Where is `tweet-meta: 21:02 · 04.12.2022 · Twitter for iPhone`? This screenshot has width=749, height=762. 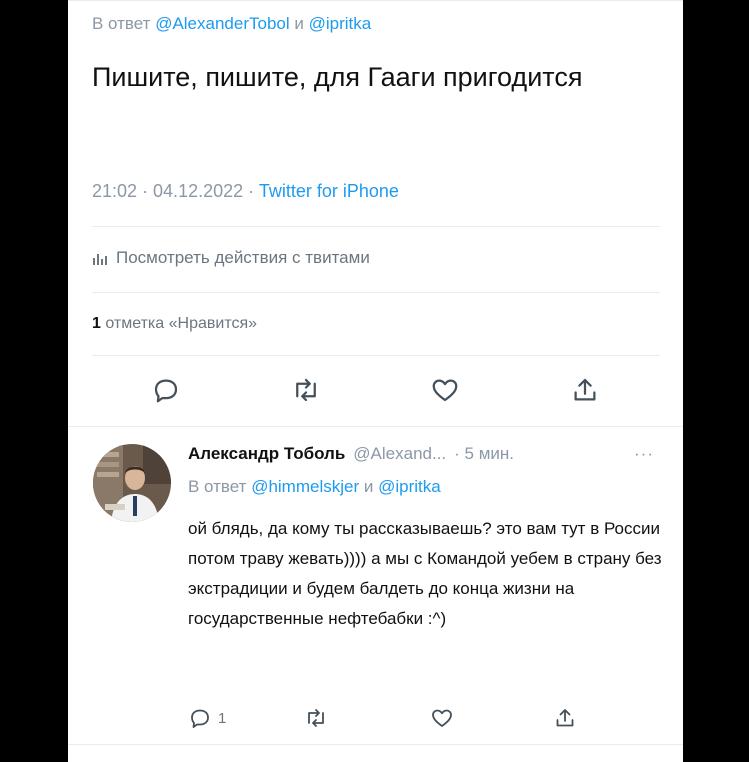 tweet-meta: 21:02 · 04.12.2022 · Twitter for iPhone is located at coordinates (245, 191).